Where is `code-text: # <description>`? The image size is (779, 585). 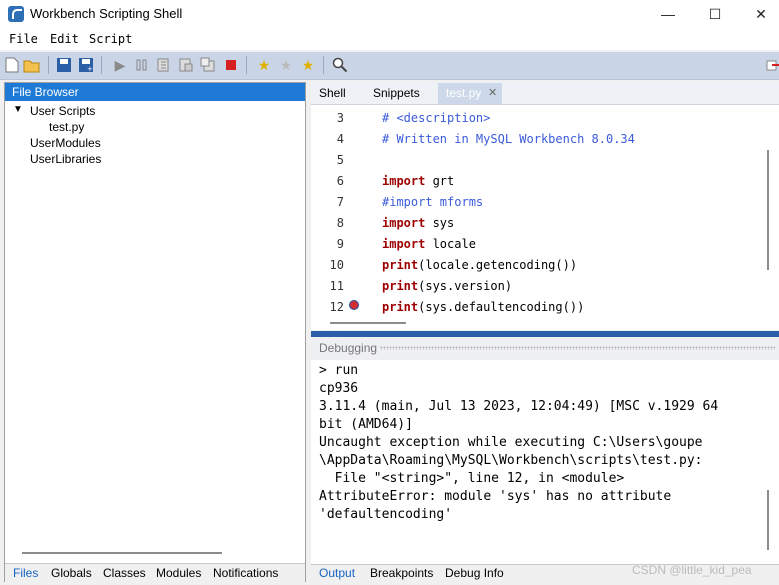
code-text: # <description> is located at coordinates (436, 118).